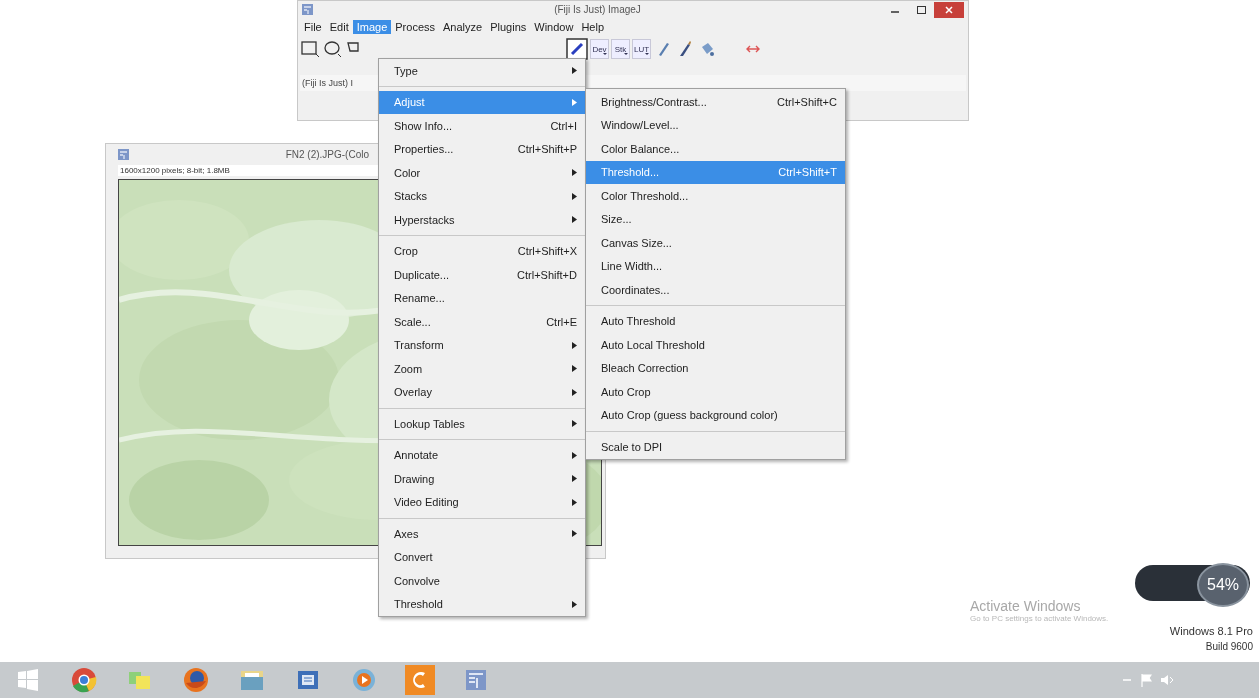 This screenshot has height=698, width=1259. What do you see at coordinates (482, 502) in the screenshot?
I see `menu-item: Video Editing` at bounding box center [482, 502].